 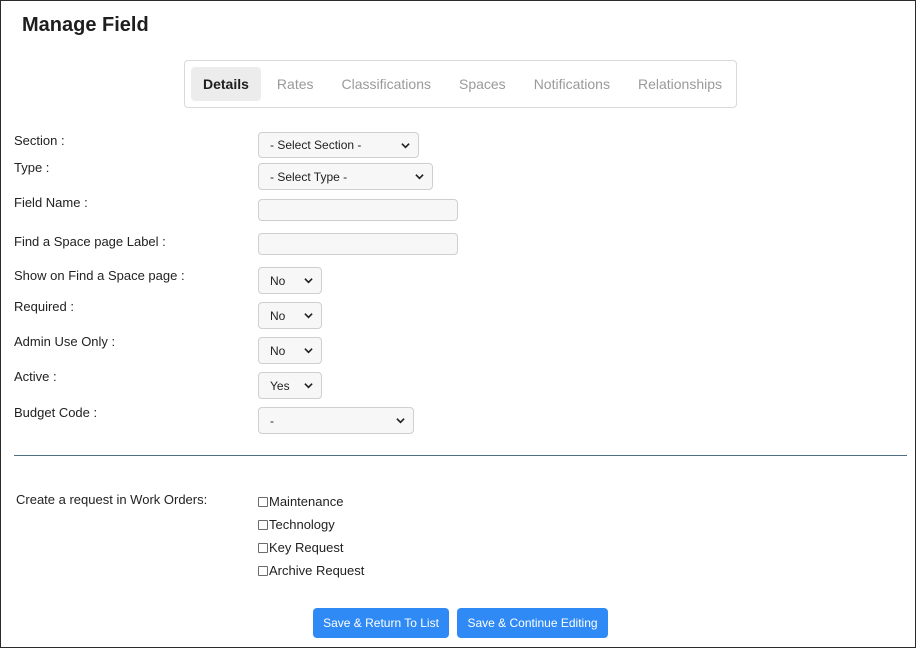 What do you see at coordinates (482, 84) in the screenshot?
I see `tab-spaces: Spaces` at bounding box center [482, 84].